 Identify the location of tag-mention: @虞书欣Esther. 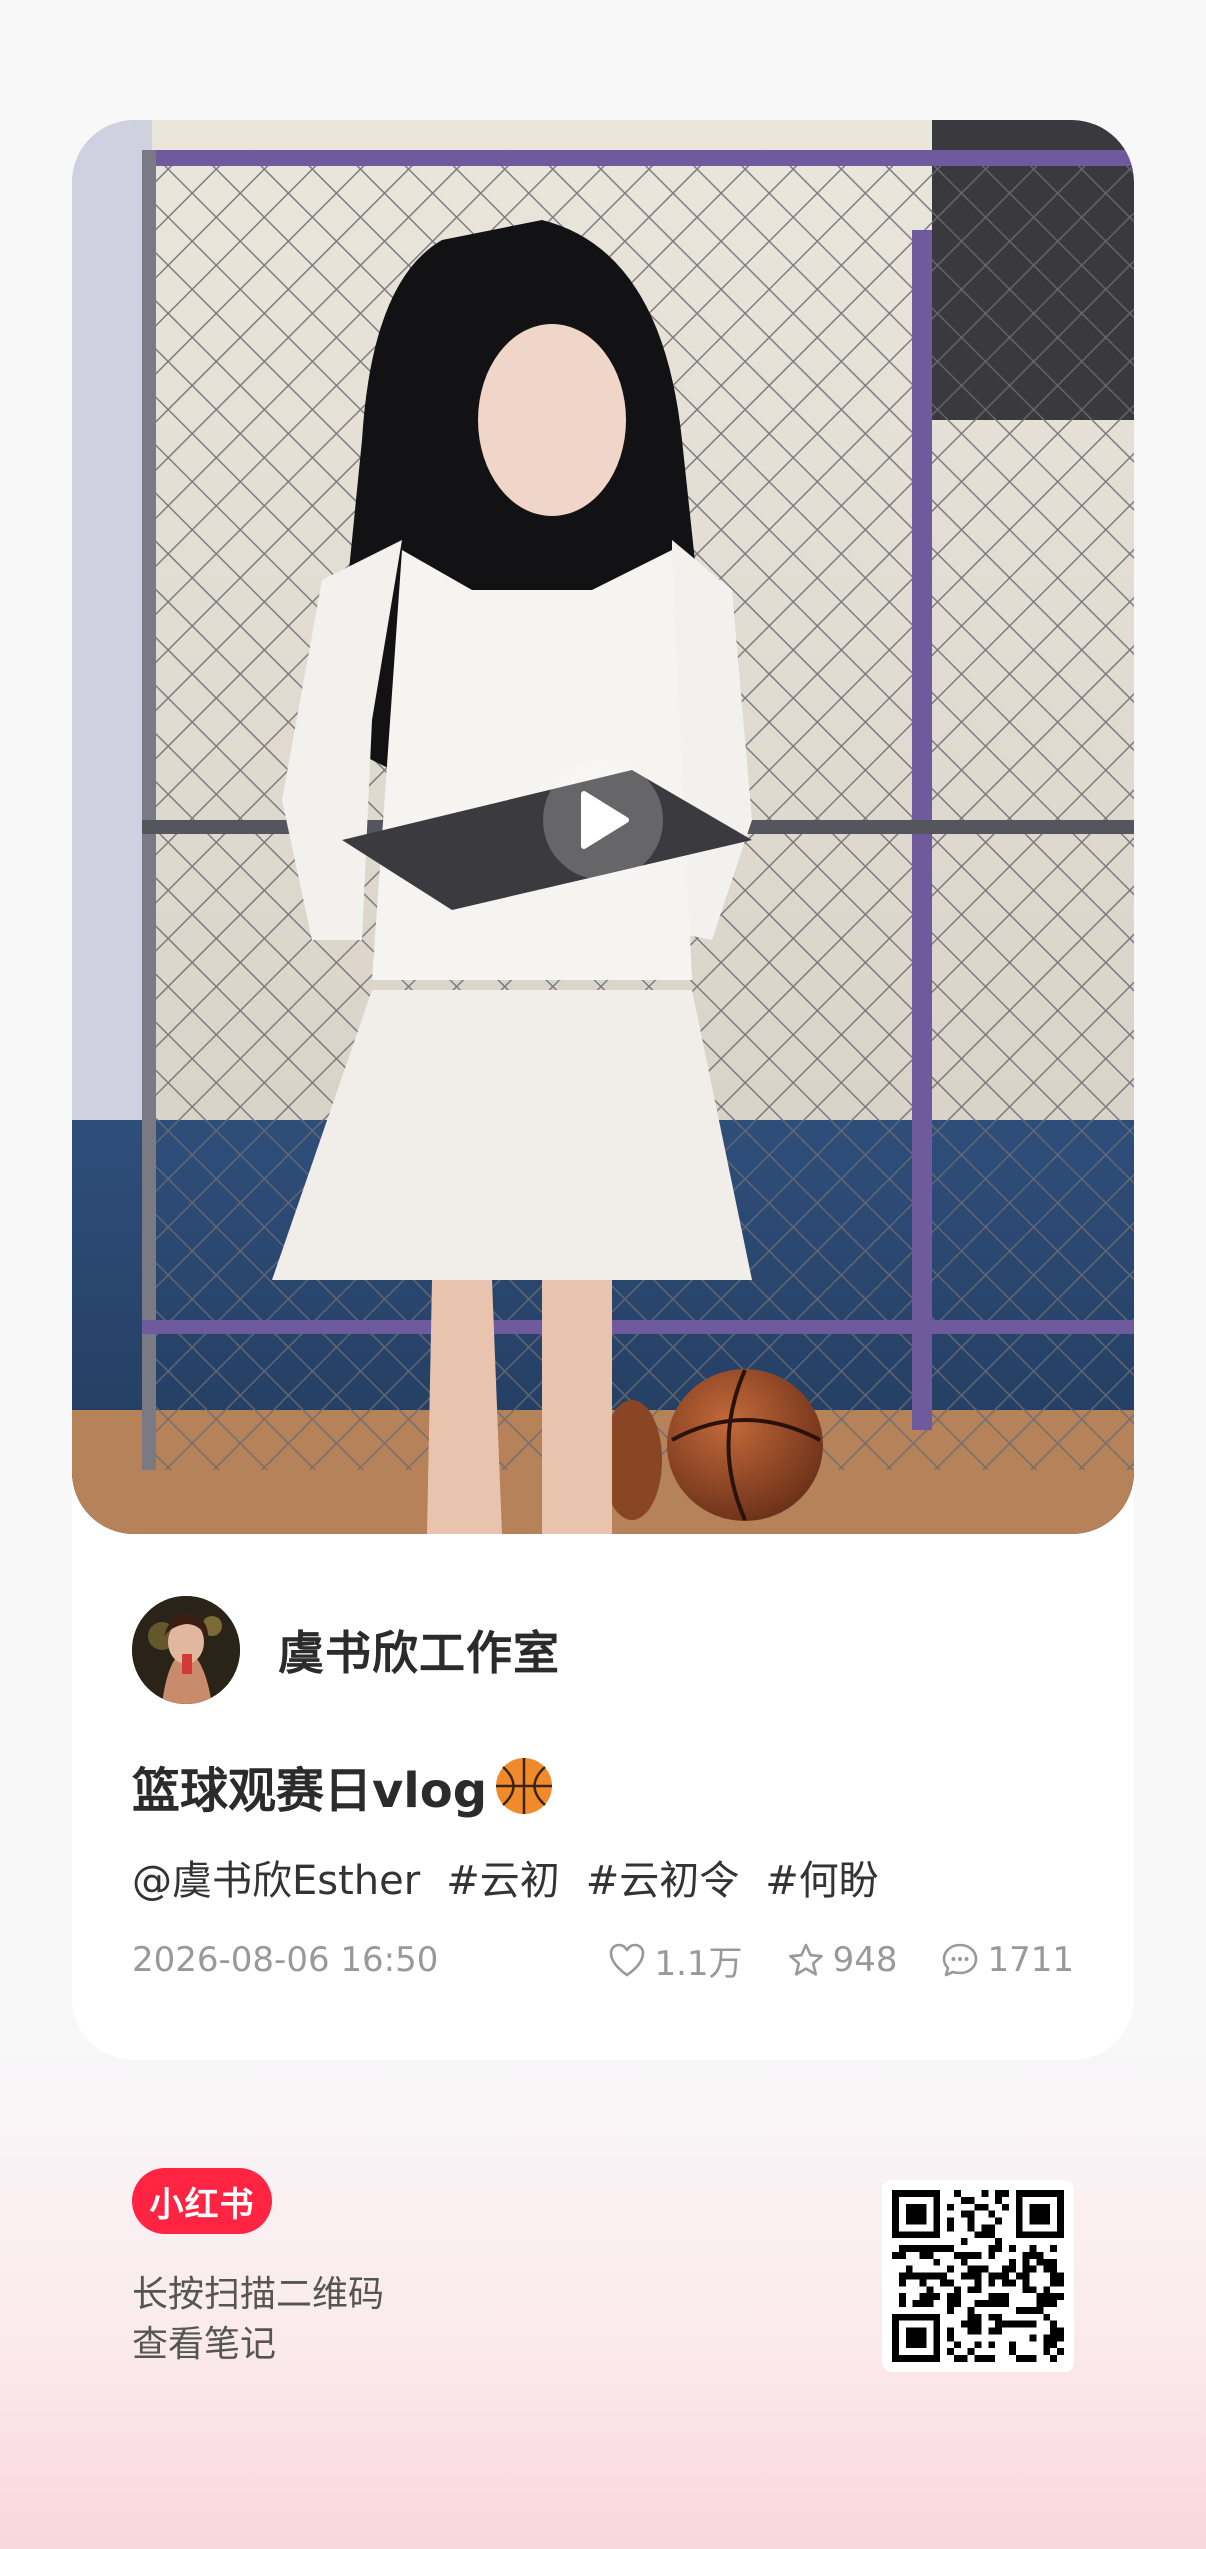
(276, 1877).